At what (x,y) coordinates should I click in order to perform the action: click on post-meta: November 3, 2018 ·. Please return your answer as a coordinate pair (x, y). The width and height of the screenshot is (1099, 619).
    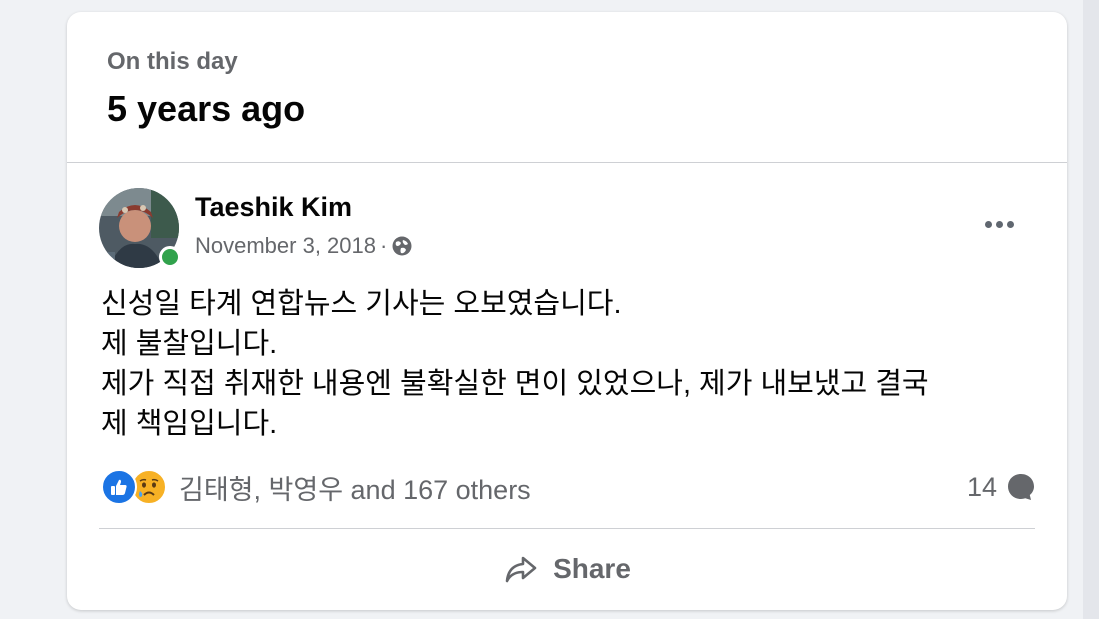
    Looking at the image, I should click on (304, 246).